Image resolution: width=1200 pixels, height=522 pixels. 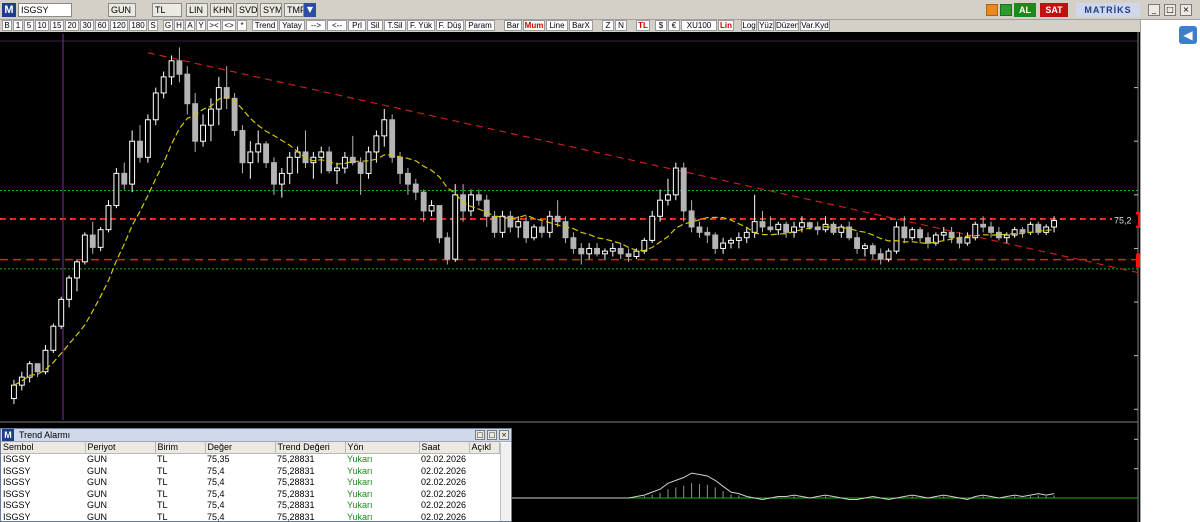 What do you see at coordinates (661, 25) in the screenshot?
I see `toolbar-button-35: $` at bounding box center [661, 25].